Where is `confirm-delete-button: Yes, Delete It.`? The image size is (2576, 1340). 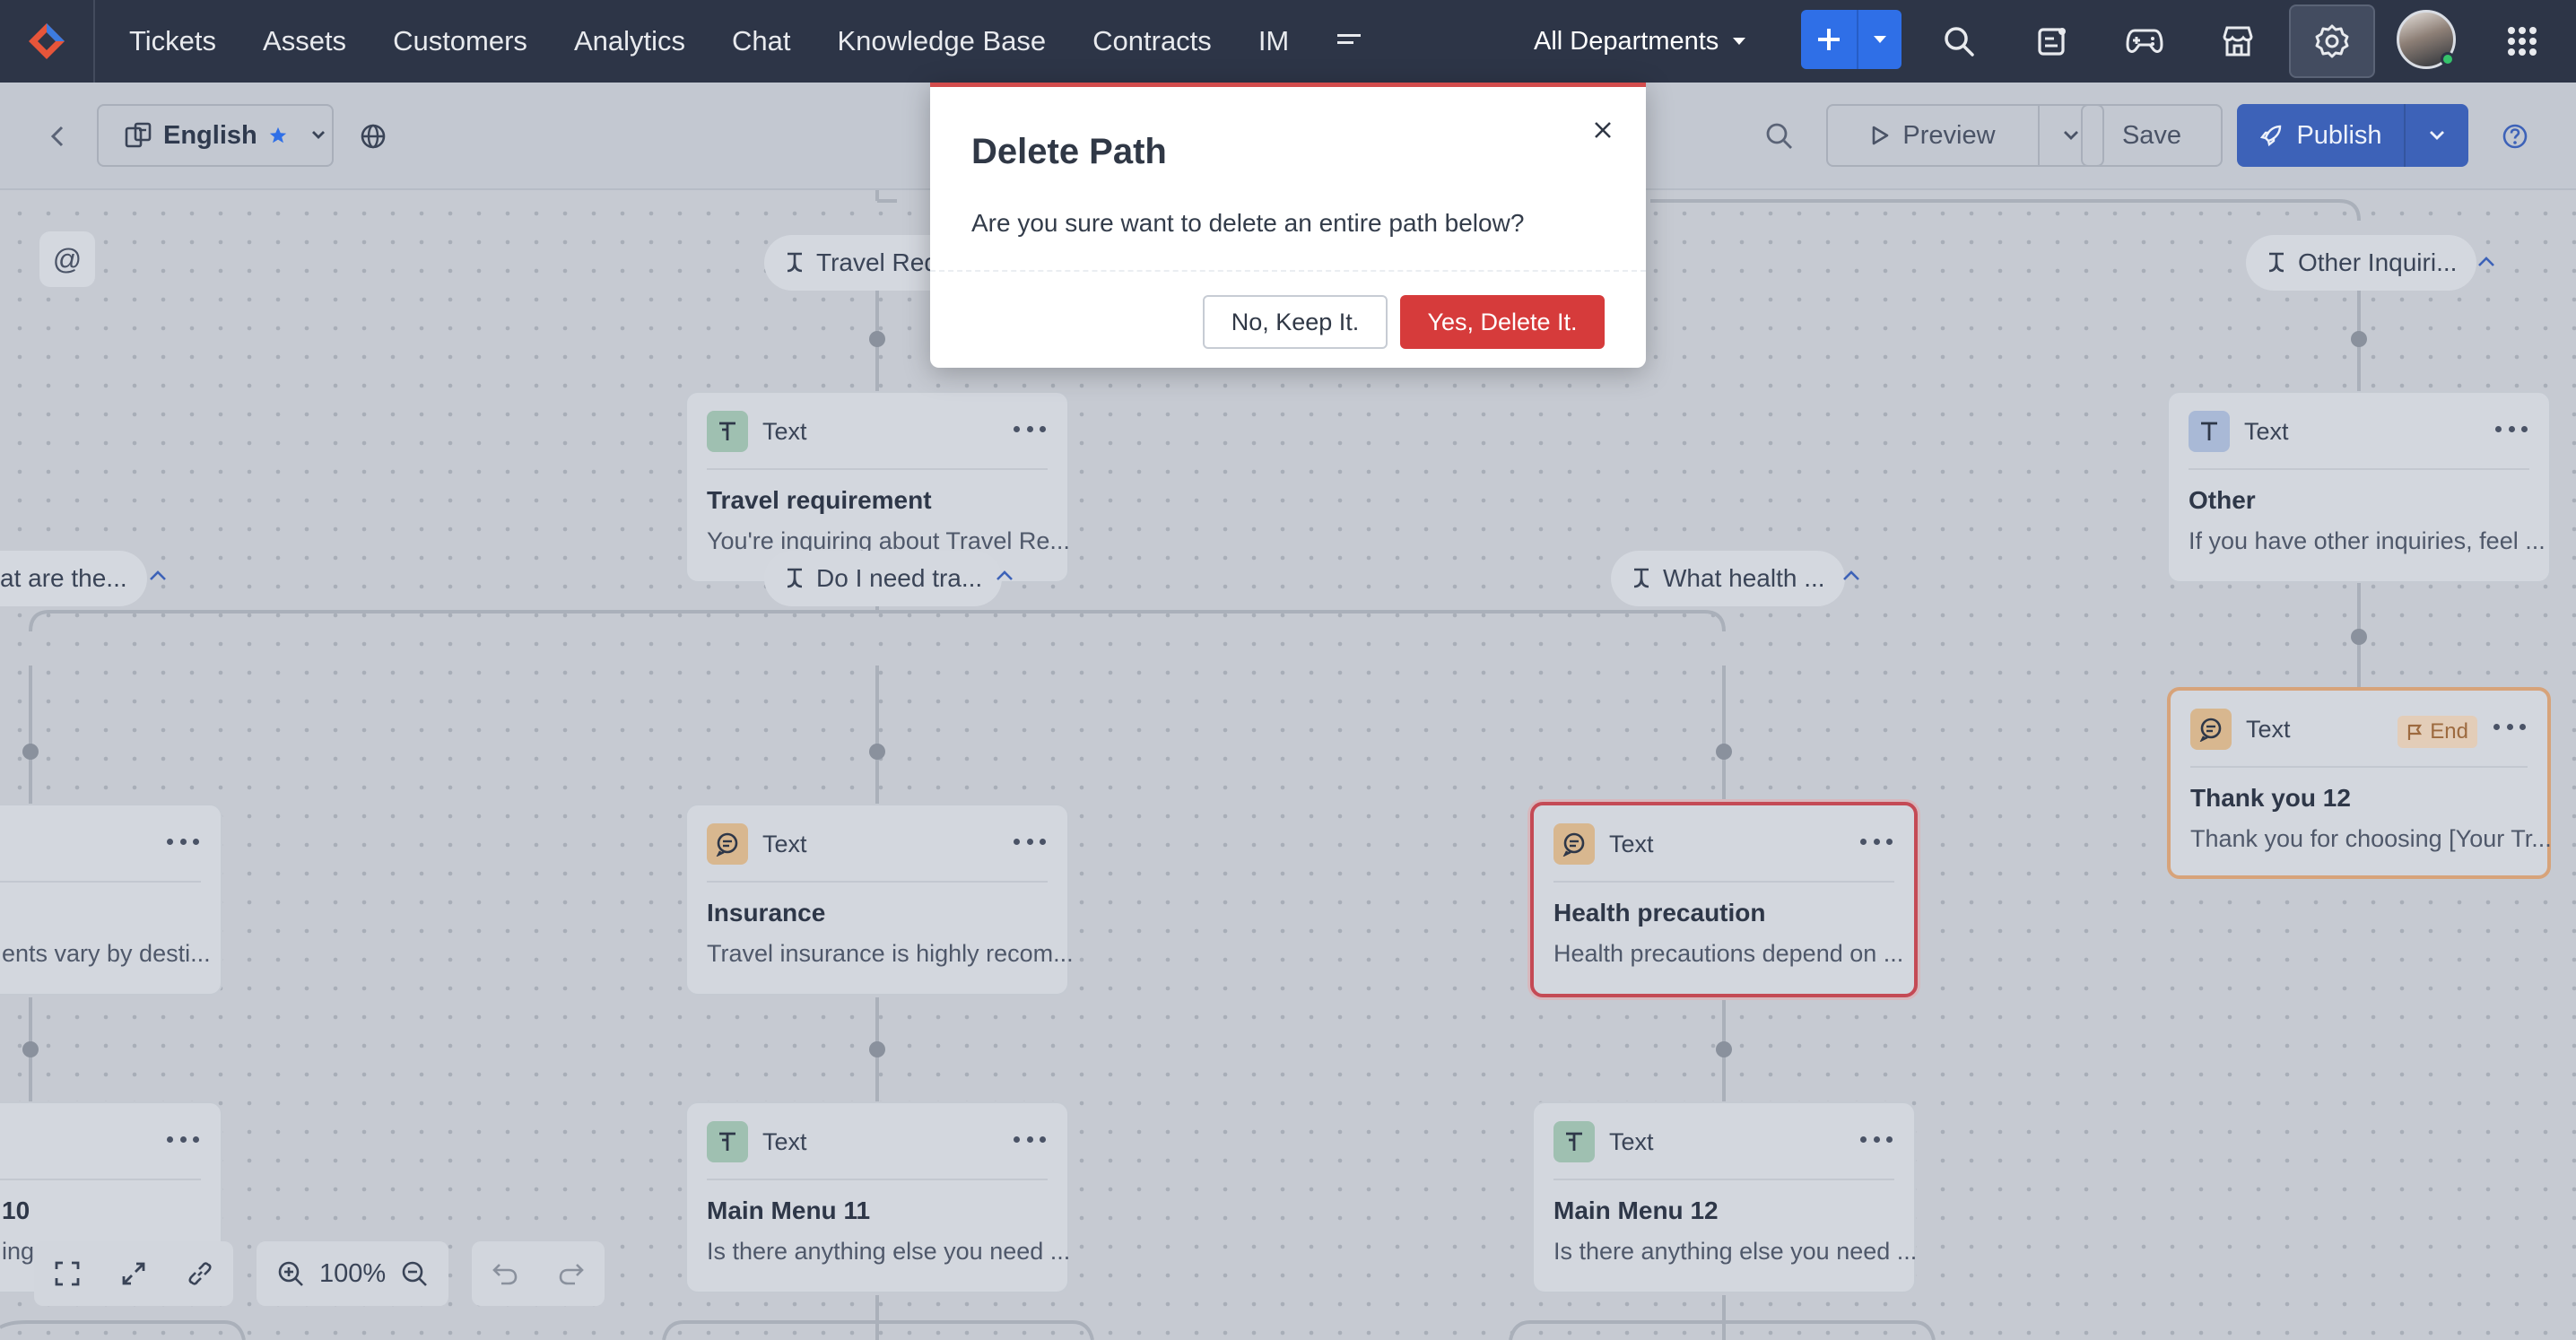 confirm-delete-button: Yes, Delete It. is located at coordinates (1502, 322).